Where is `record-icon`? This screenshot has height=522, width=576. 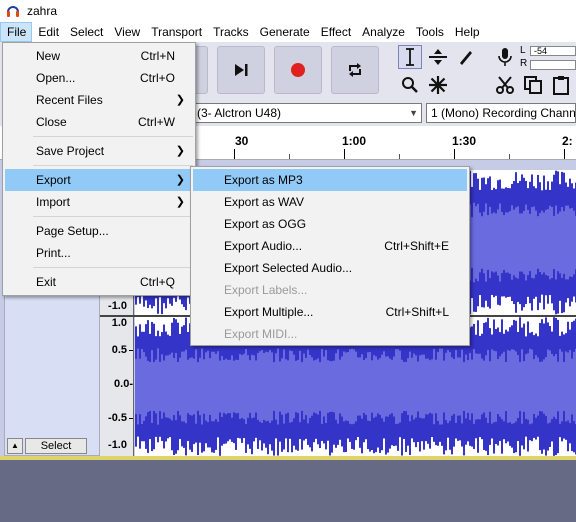
record-icon is located at coordinates (298, 70).